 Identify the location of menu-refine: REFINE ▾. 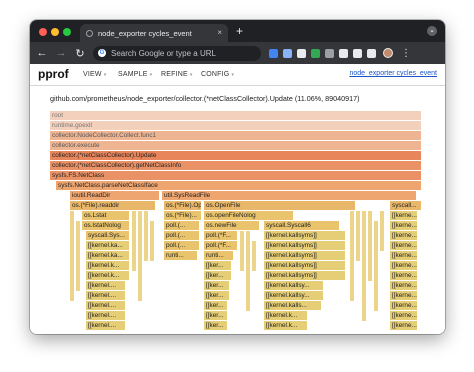
(177, 74).